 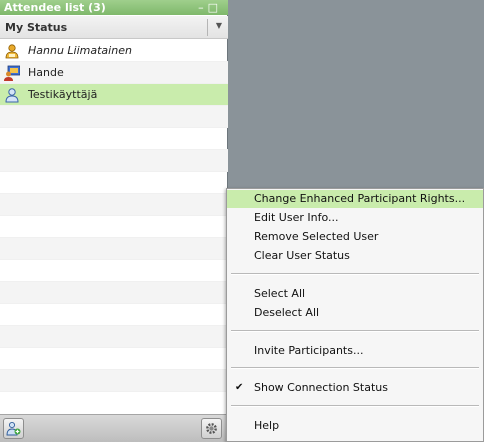 What do you see at coordinates (355, 426) in the screenshot?
I see `menu-help: Help` at bounding box center [355, 426].